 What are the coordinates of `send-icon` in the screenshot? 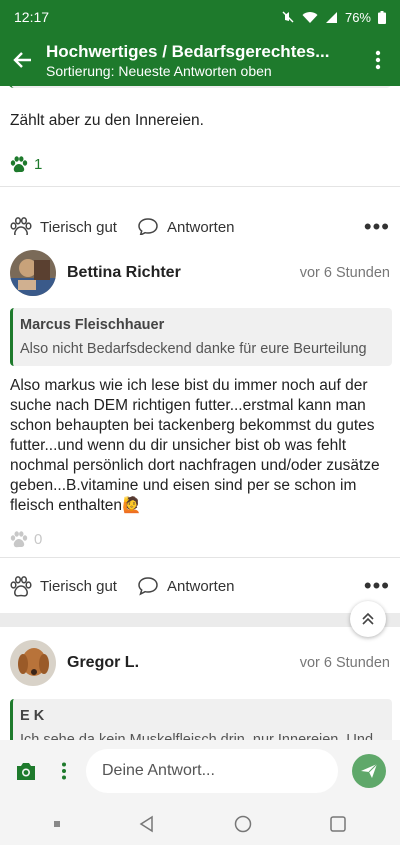 It's located at (369, 770).